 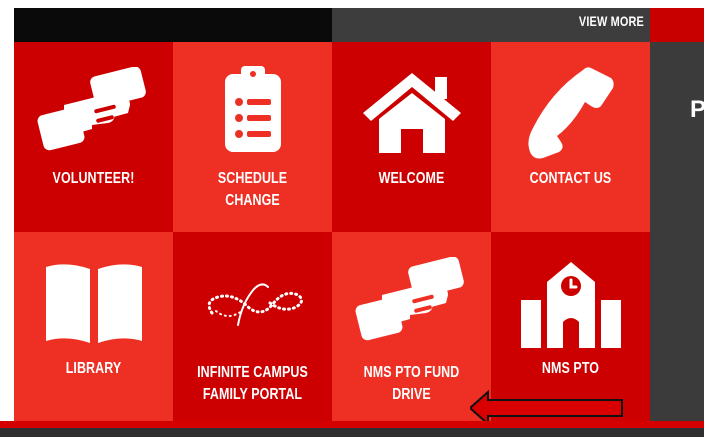 What do you see at coordinates (570, 112) in the screenshot?
I see `phone-icon` at bounding box center [570, 112].